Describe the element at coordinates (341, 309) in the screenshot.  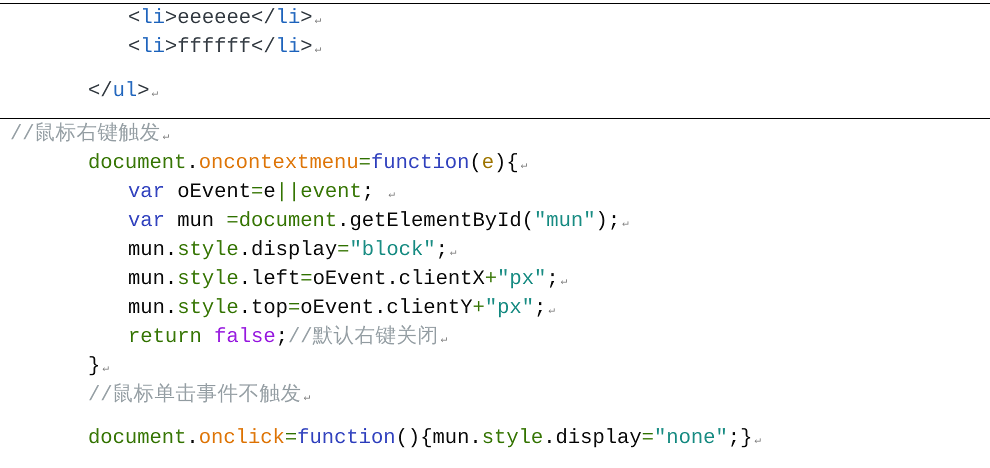
I see `code-line: mun.style.top=oEvent.clientY+"px";↵` at that location.